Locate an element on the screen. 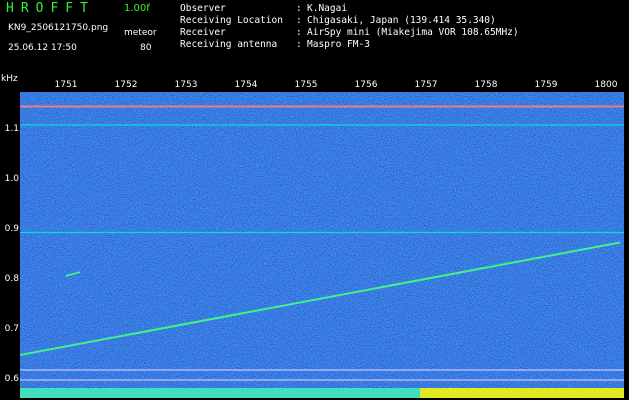  x-tick-label: 1759 is located at coordinates (546, 85).